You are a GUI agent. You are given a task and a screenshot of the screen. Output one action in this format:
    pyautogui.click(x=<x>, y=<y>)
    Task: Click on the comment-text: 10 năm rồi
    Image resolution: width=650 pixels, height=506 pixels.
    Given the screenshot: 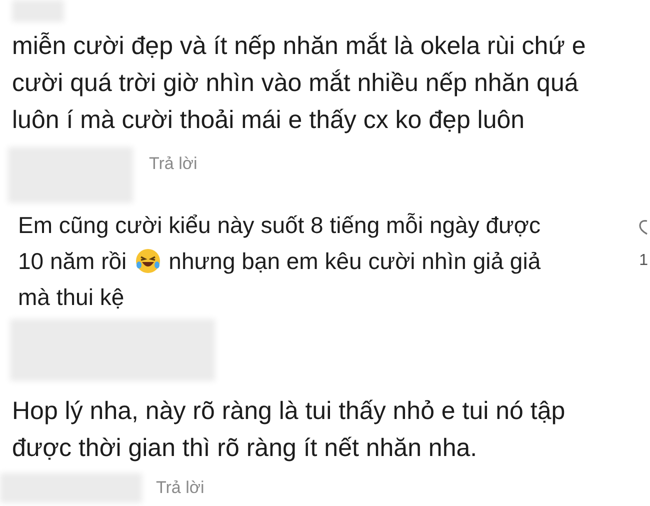 What is the action you would take?
    pyautogui.click(x=72, y=261)
    